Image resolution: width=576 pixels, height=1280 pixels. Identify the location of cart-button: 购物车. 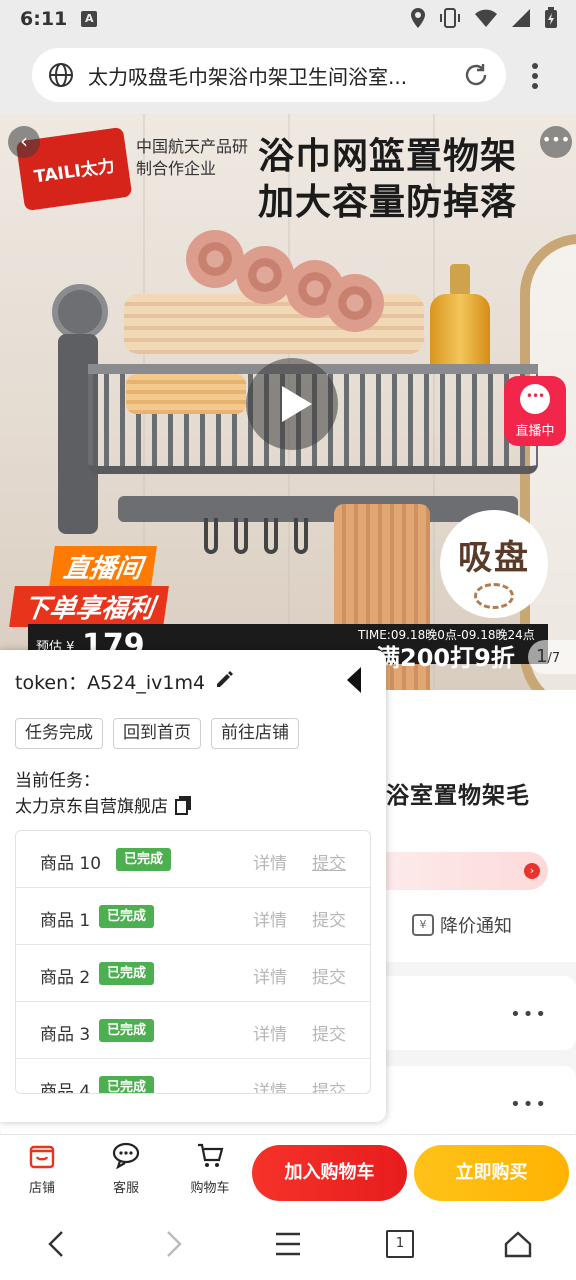
(210, 1168).